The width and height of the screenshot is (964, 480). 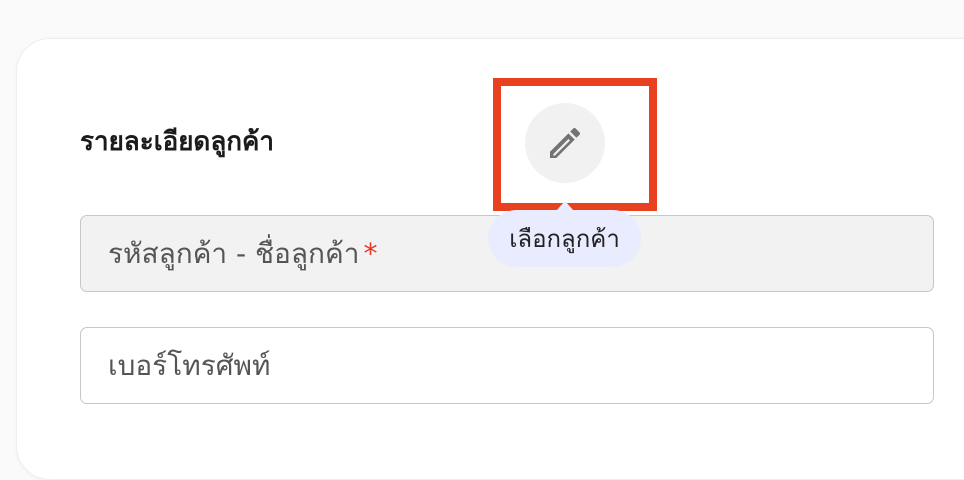 What do you see at coordinates (507, 365) in the screenshot?
I see `phone-number-field: เบอร์โทรศัพท์` at bounding box center [507, 365].